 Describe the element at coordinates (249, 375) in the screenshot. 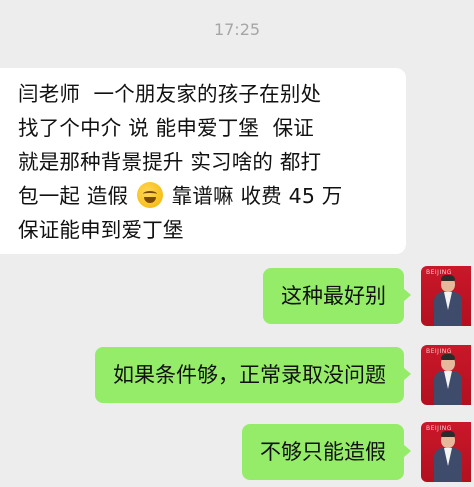

I see `message-text: 如果条件够，正常录取没问题` at that location.